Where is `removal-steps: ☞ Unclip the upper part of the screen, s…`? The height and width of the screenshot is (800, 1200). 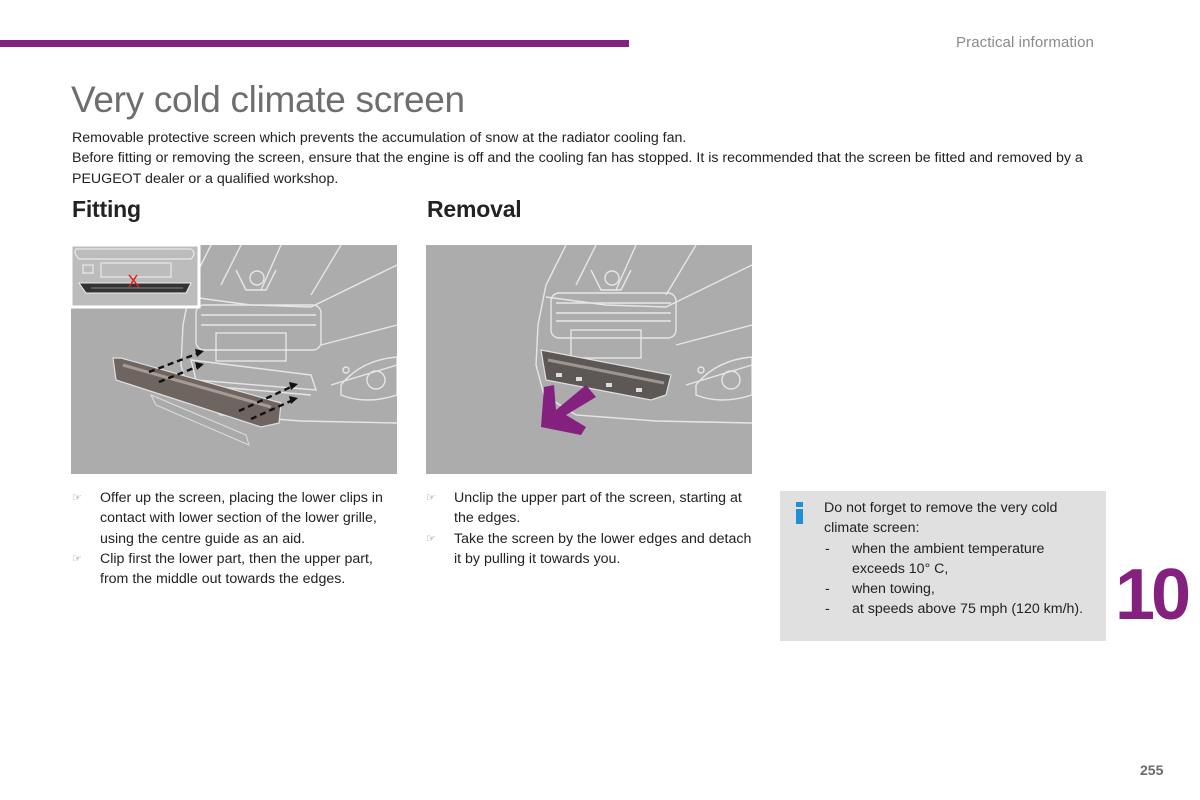
removal-steps: ☞ Unclip the upper part of the screen, s… is located at coordinates (591, 528).